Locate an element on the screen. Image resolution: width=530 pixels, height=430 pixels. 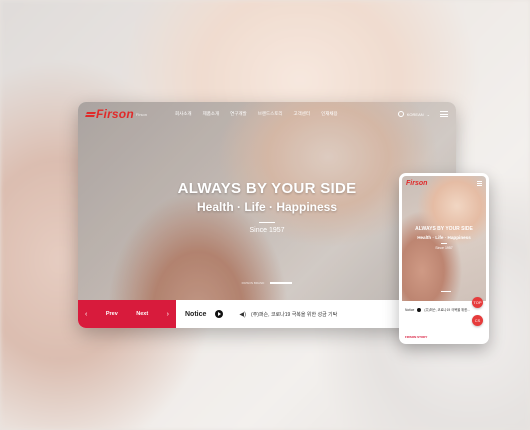
top-button: TOP is located at coordinates (477, 302).